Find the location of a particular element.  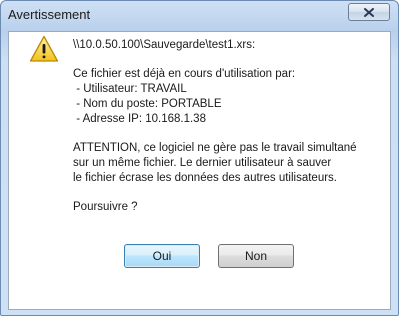

detail-host: - Nom du poste: PORTABLE is located at coordinates (147, 104).